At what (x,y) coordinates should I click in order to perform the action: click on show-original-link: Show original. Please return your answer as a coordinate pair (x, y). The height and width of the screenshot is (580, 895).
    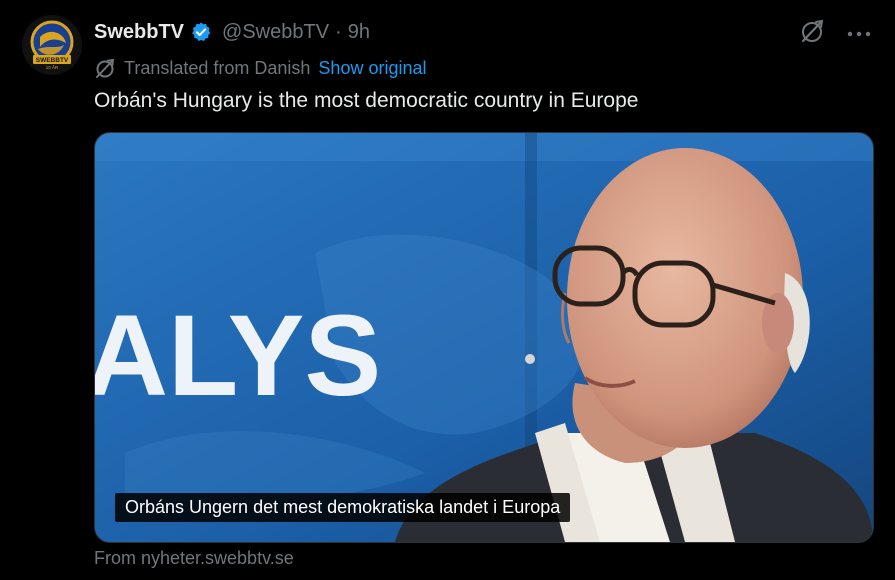
    Looking at the image, I should click on (372, 68).